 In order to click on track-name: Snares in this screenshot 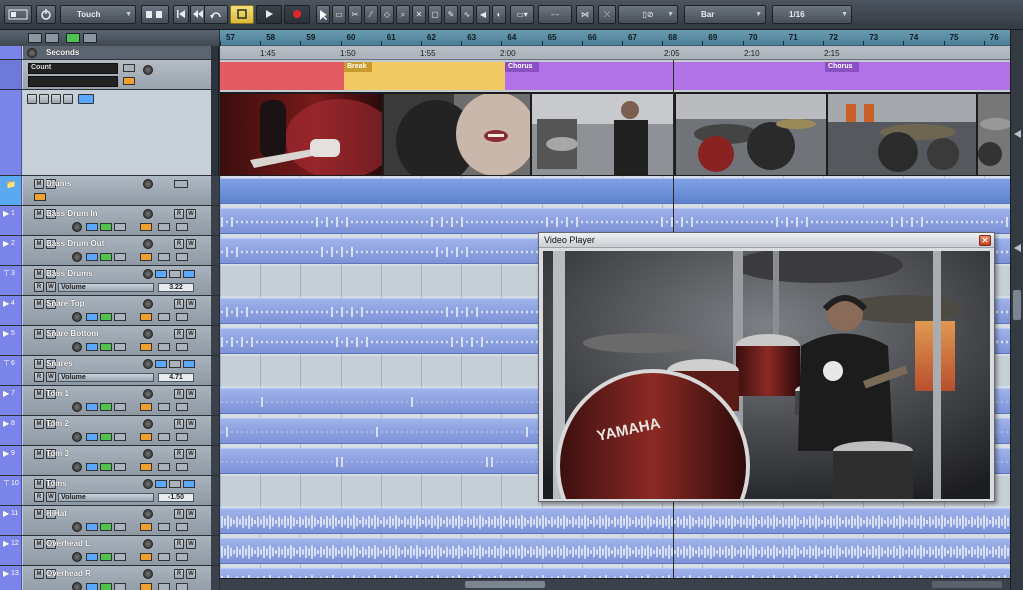, I will do `click(59, 363)`.